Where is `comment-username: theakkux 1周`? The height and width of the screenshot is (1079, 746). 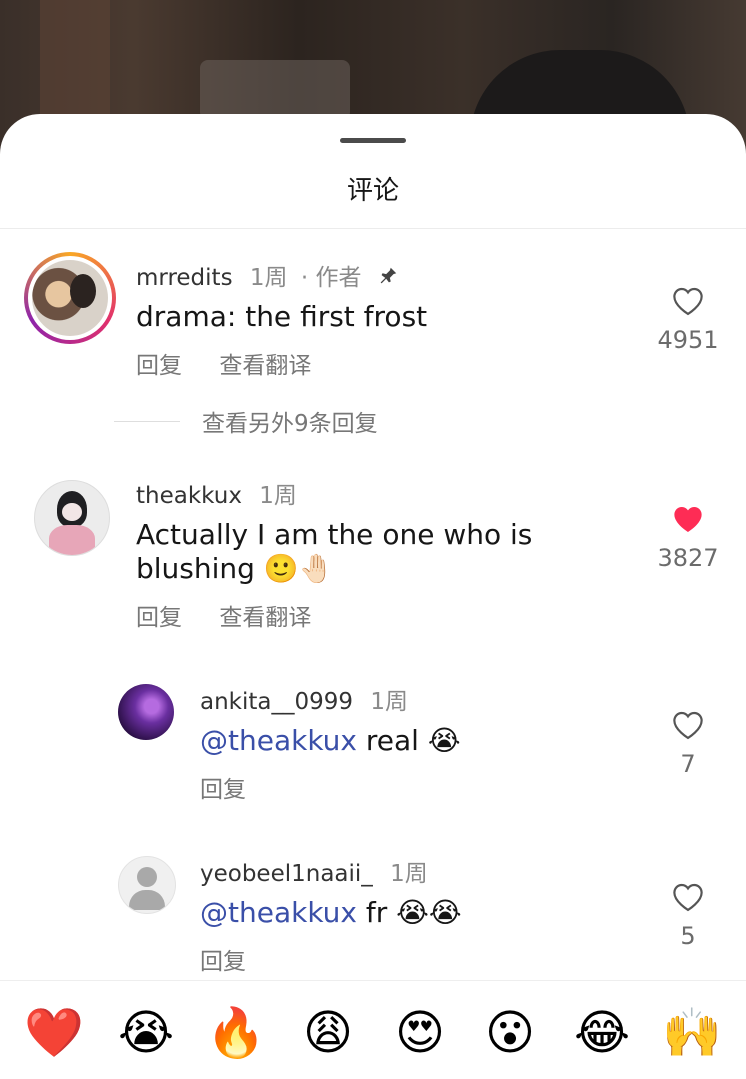 comment-username: theakkux 1周 is located at coordinates (216, 493).